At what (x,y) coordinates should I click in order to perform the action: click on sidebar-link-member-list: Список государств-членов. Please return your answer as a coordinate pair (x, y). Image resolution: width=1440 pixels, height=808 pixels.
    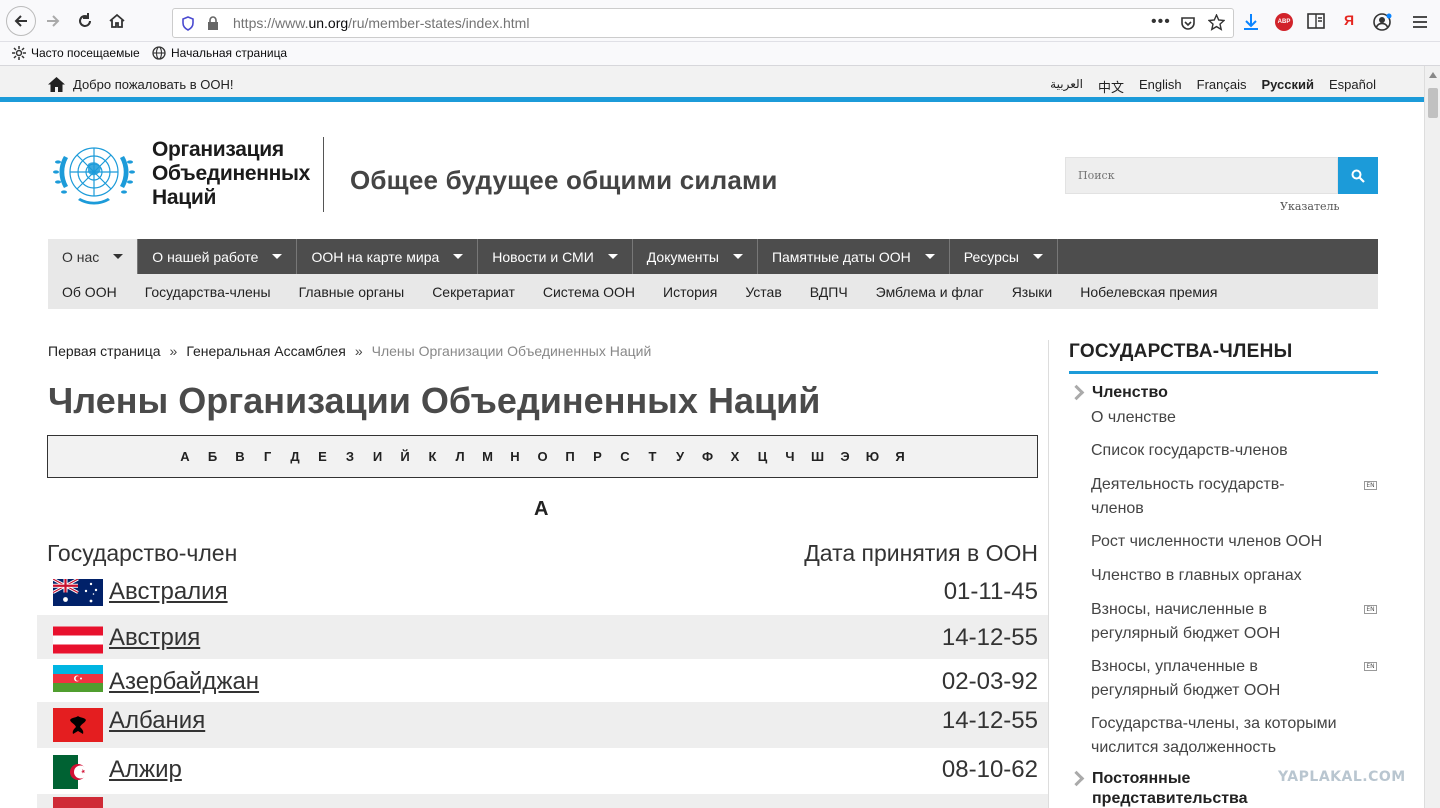
    Looking at the image, I should click on (1221, 451).